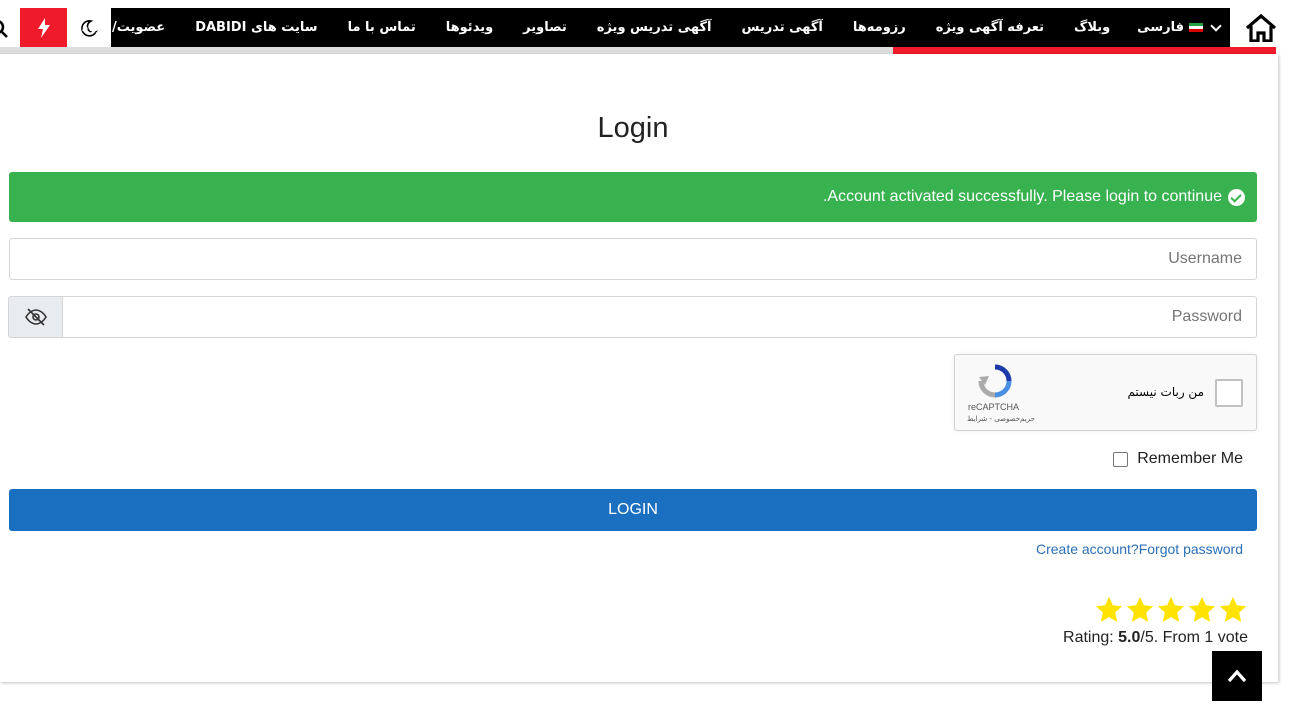  I want to click on rating-summary: Rating: 5.0/5. From 1 vote, so click(1155, 638).